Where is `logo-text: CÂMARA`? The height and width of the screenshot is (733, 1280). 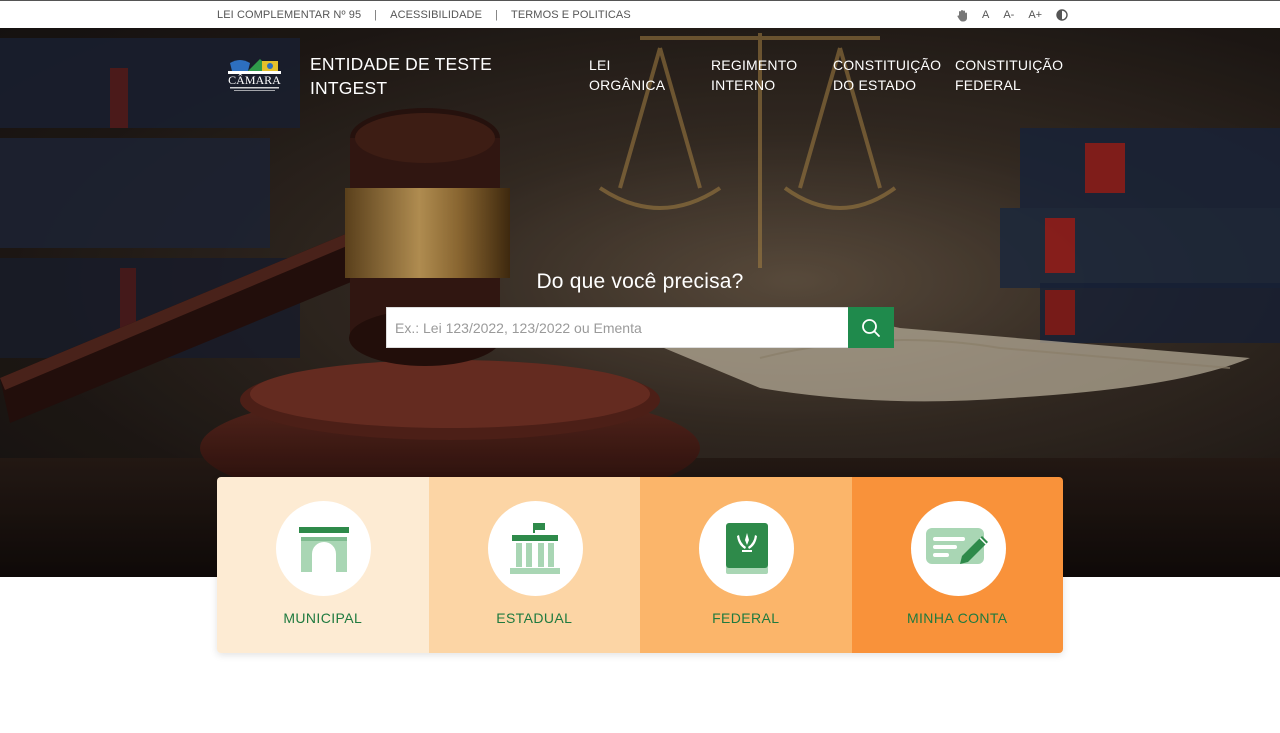 logo-text: CÂMARA is located at coordinates (254, 80).